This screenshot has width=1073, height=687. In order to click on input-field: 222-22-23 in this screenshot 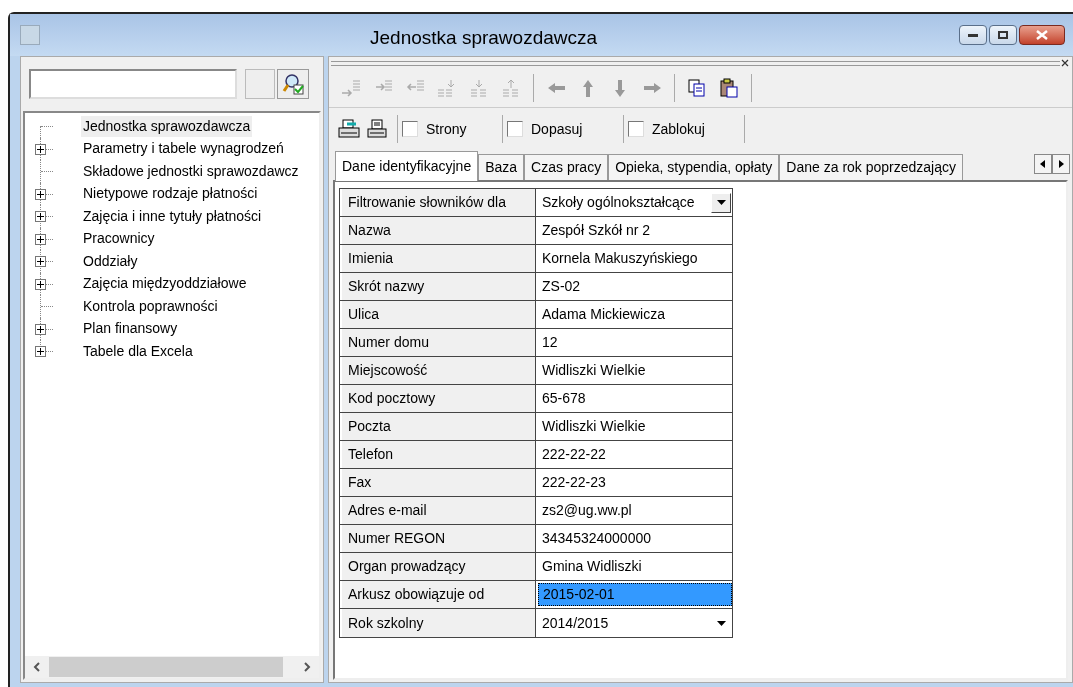, I will do `click(634, 482)`.